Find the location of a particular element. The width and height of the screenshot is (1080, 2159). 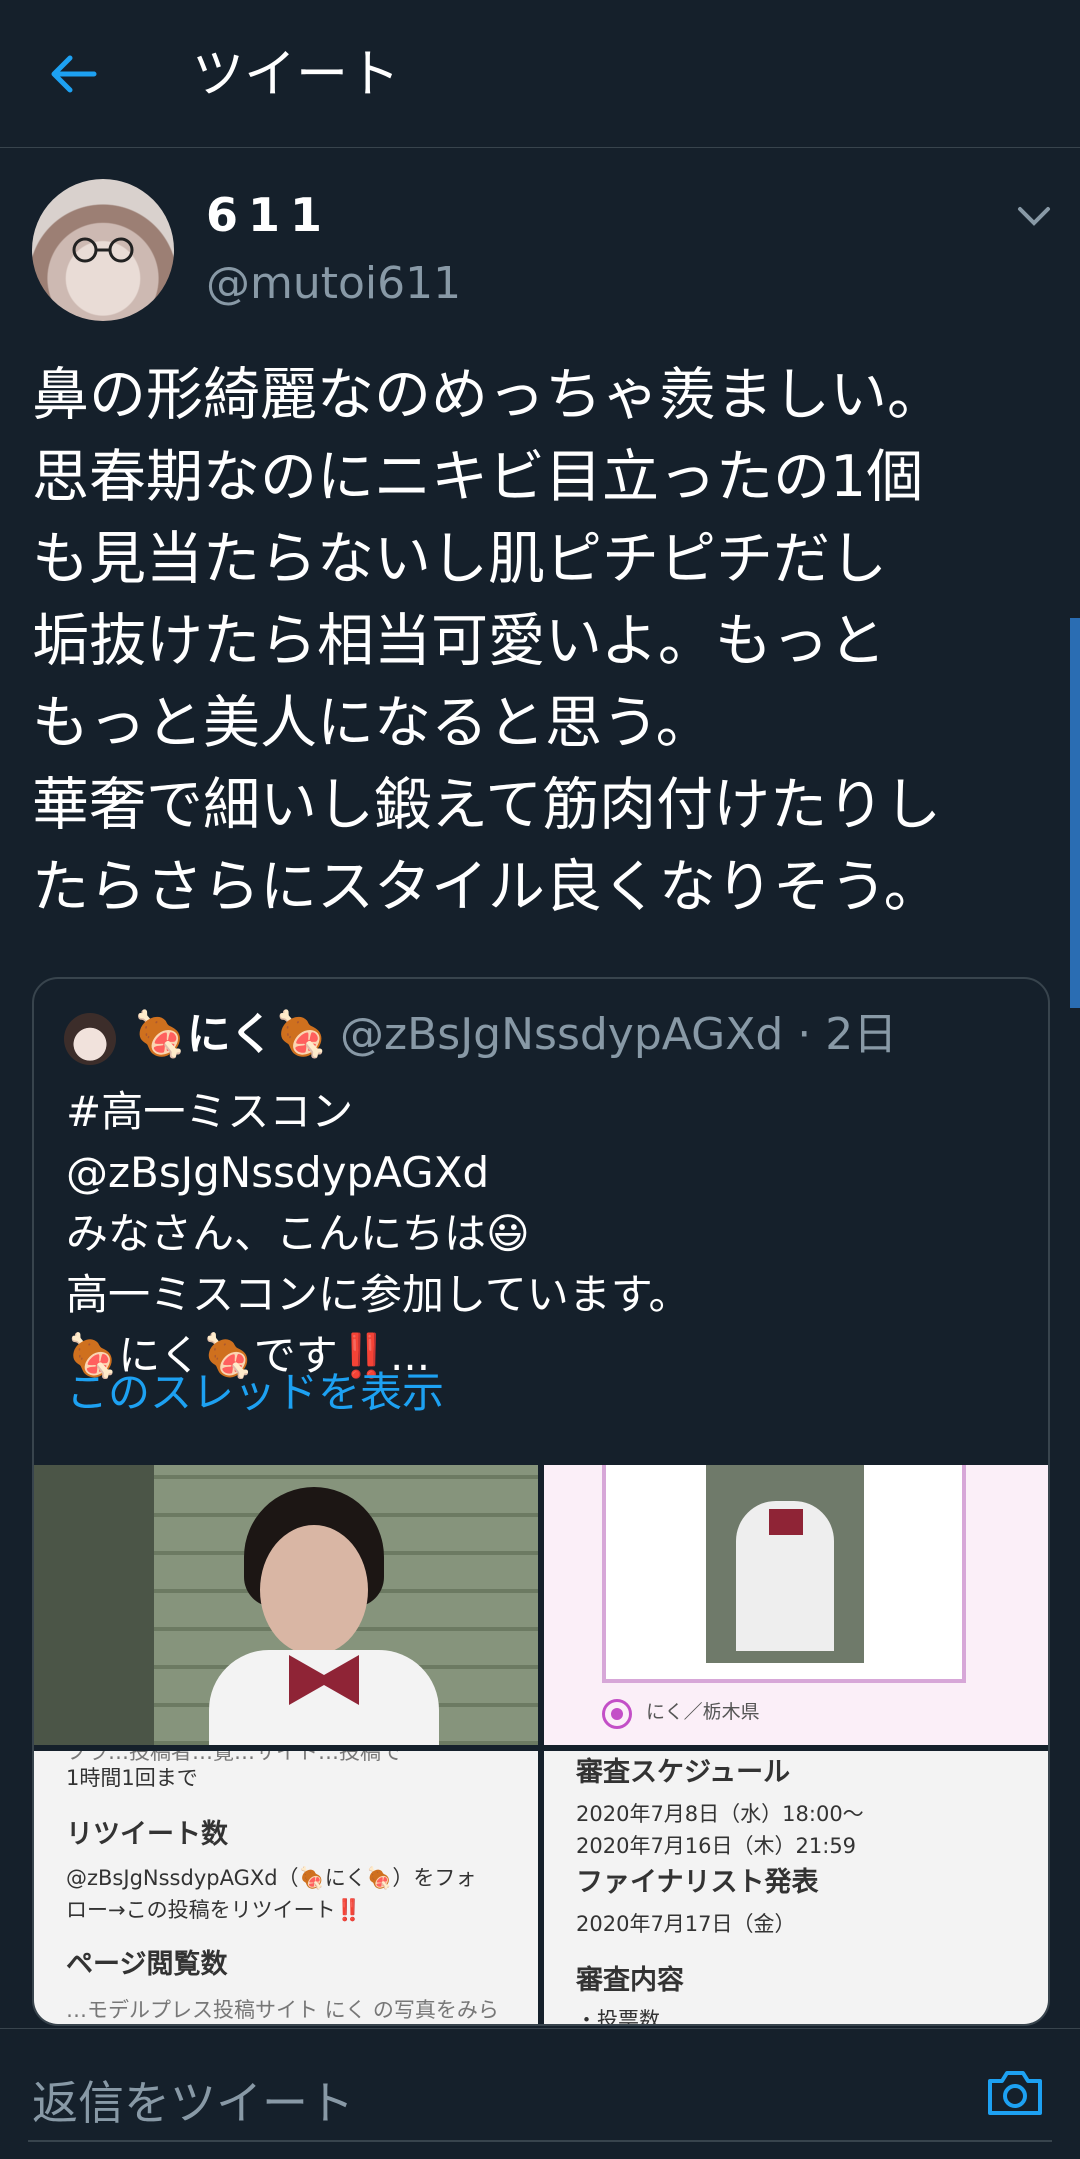

photo-bow is located at coordinates (786, 1522).